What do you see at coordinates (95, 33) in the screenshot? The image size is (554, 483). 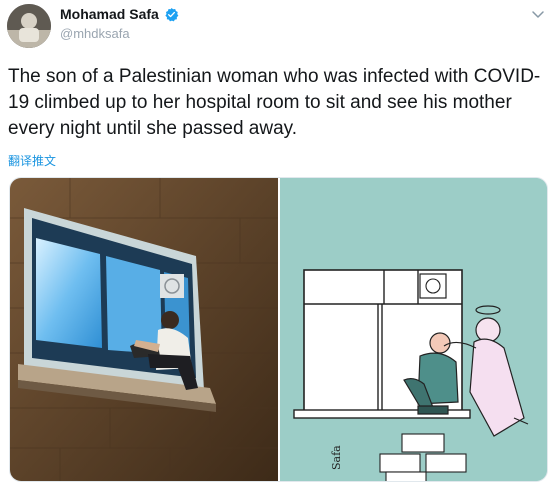 I see `author-handle: @mhdksafa` at bounding box center [95, 33].